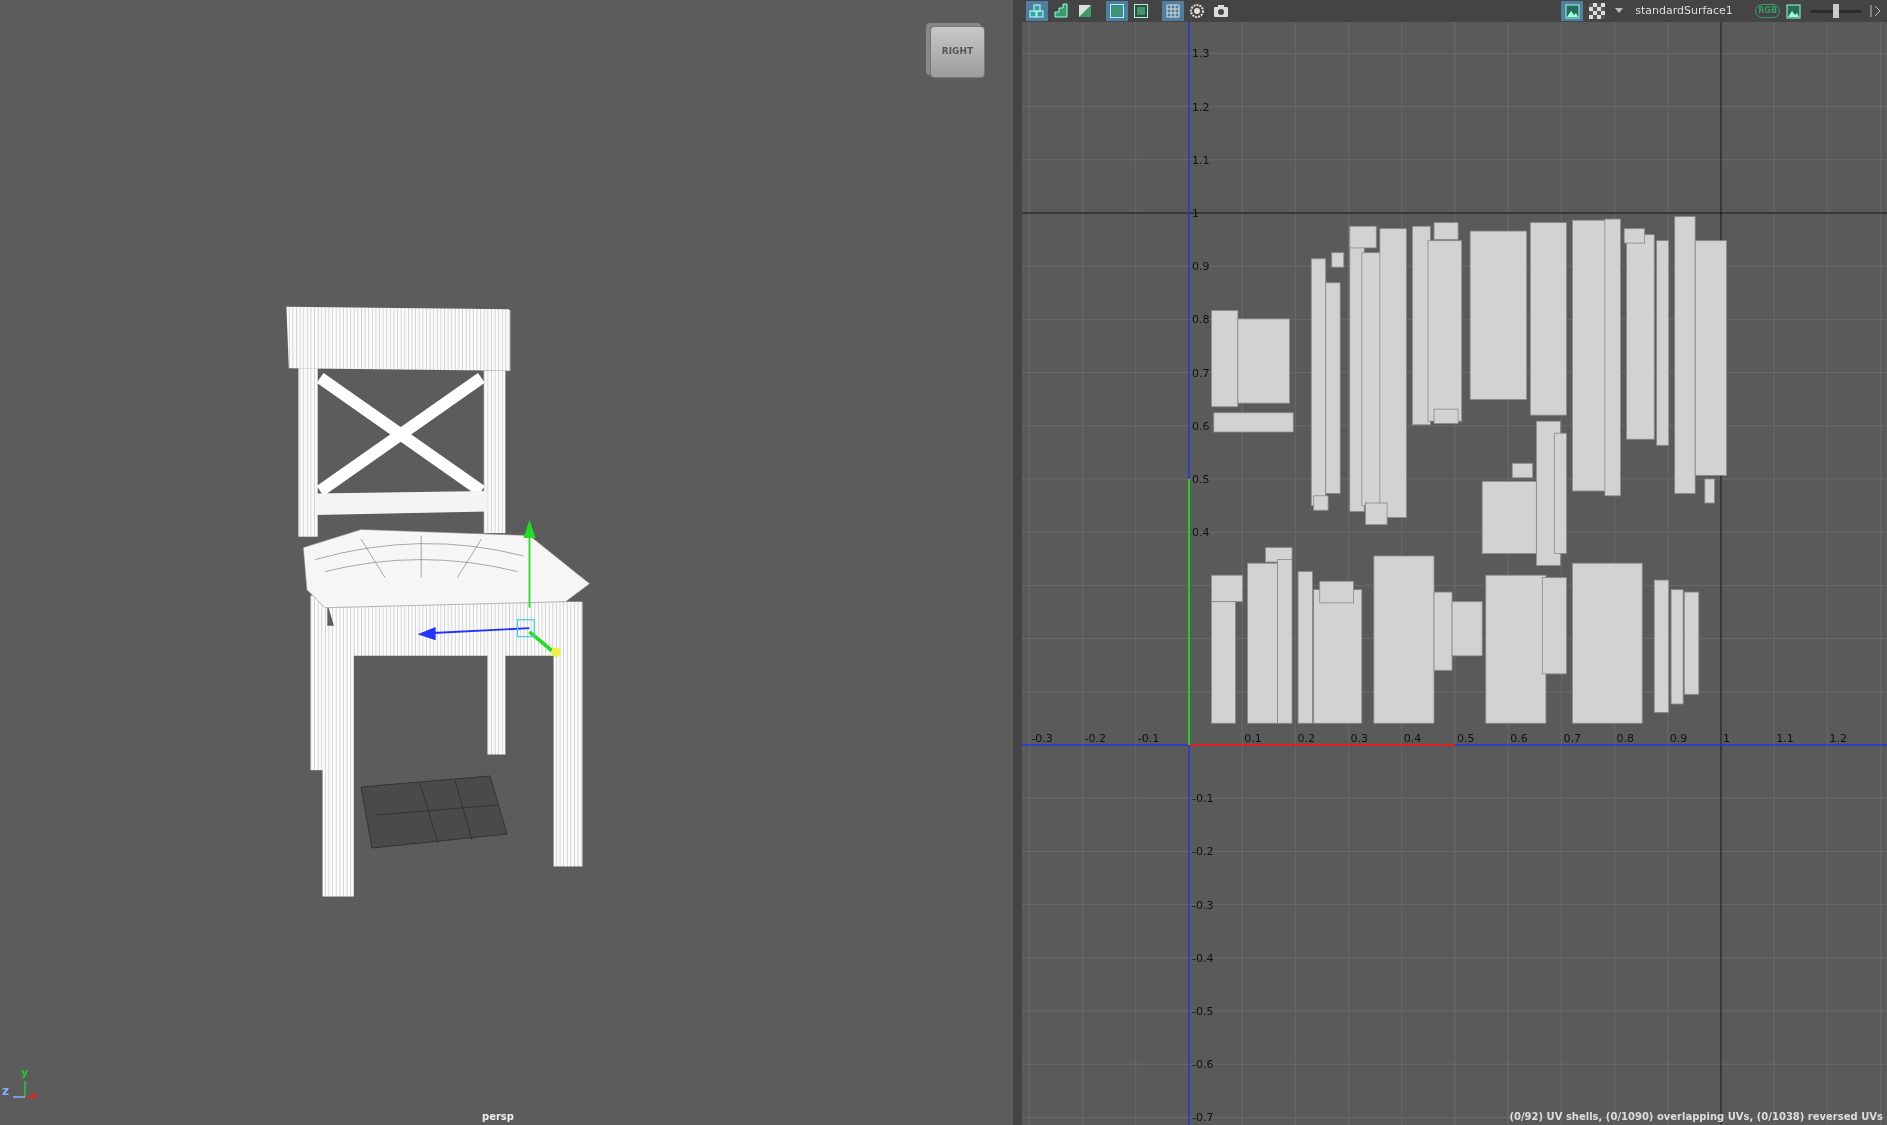 The height and width of the screenshot is (1125, 1887). I want to click on v-axis-label: 0.4, so click(1201, 533).